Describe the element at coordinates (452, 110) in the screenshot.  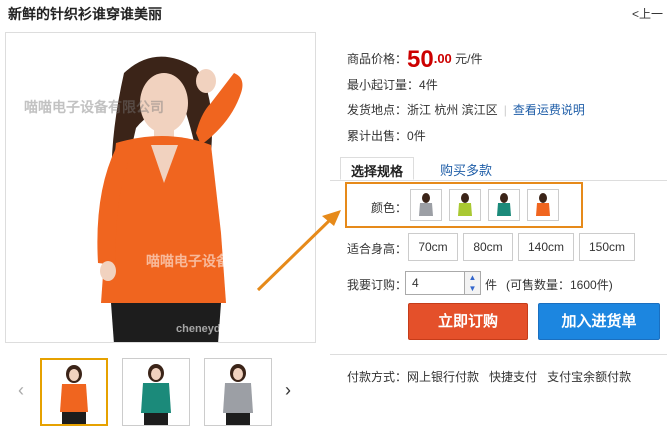
I see `ship-from-value: 浙江 杭州 滨江区` at that location.